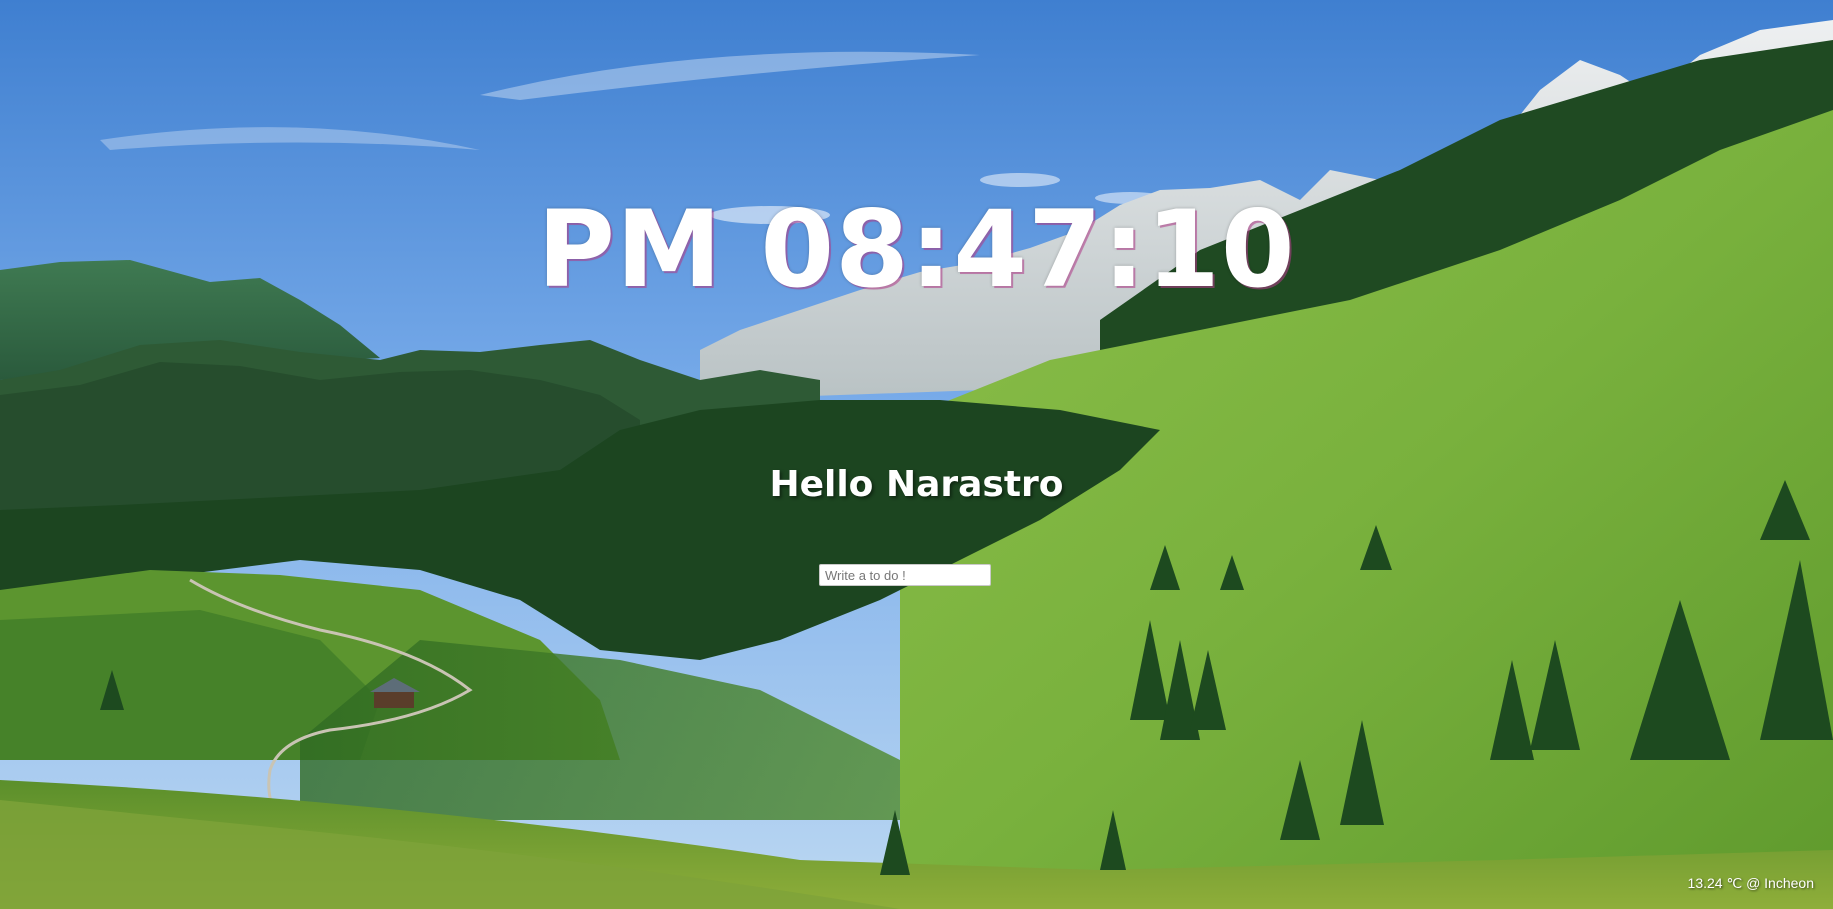 The height and width of the screenshot is (909, 1833). What do you see at coordinates (916, 249) in the screenshot?
I see `clock-display: PM 08:47:10` at bounding box center [916, 249].